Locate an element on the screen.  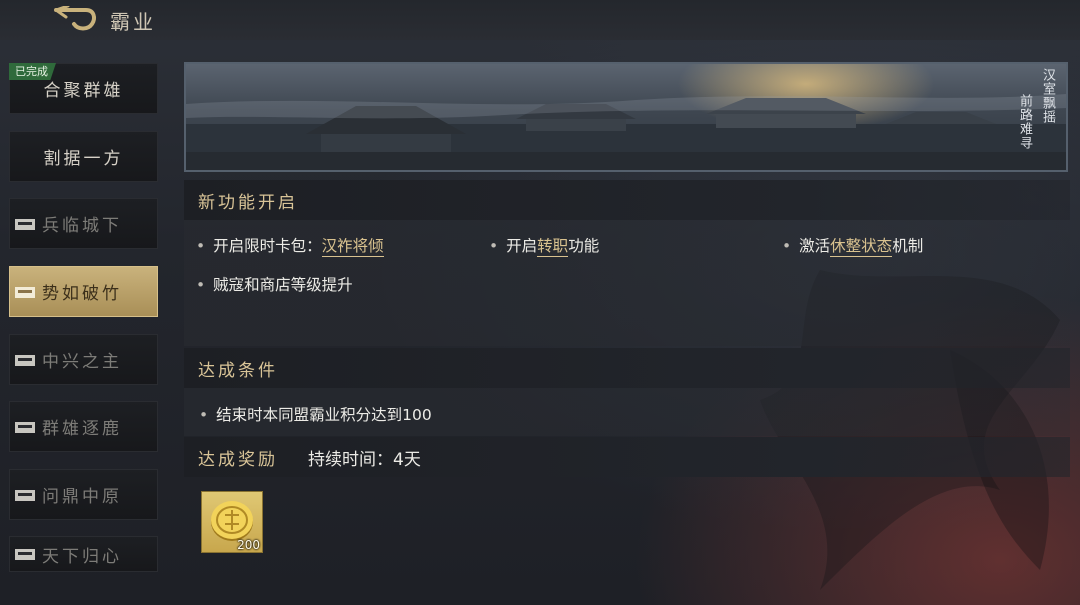
banner-poem: 汉室飘摇 前路难寻 is located at coordinates (1036, 118).